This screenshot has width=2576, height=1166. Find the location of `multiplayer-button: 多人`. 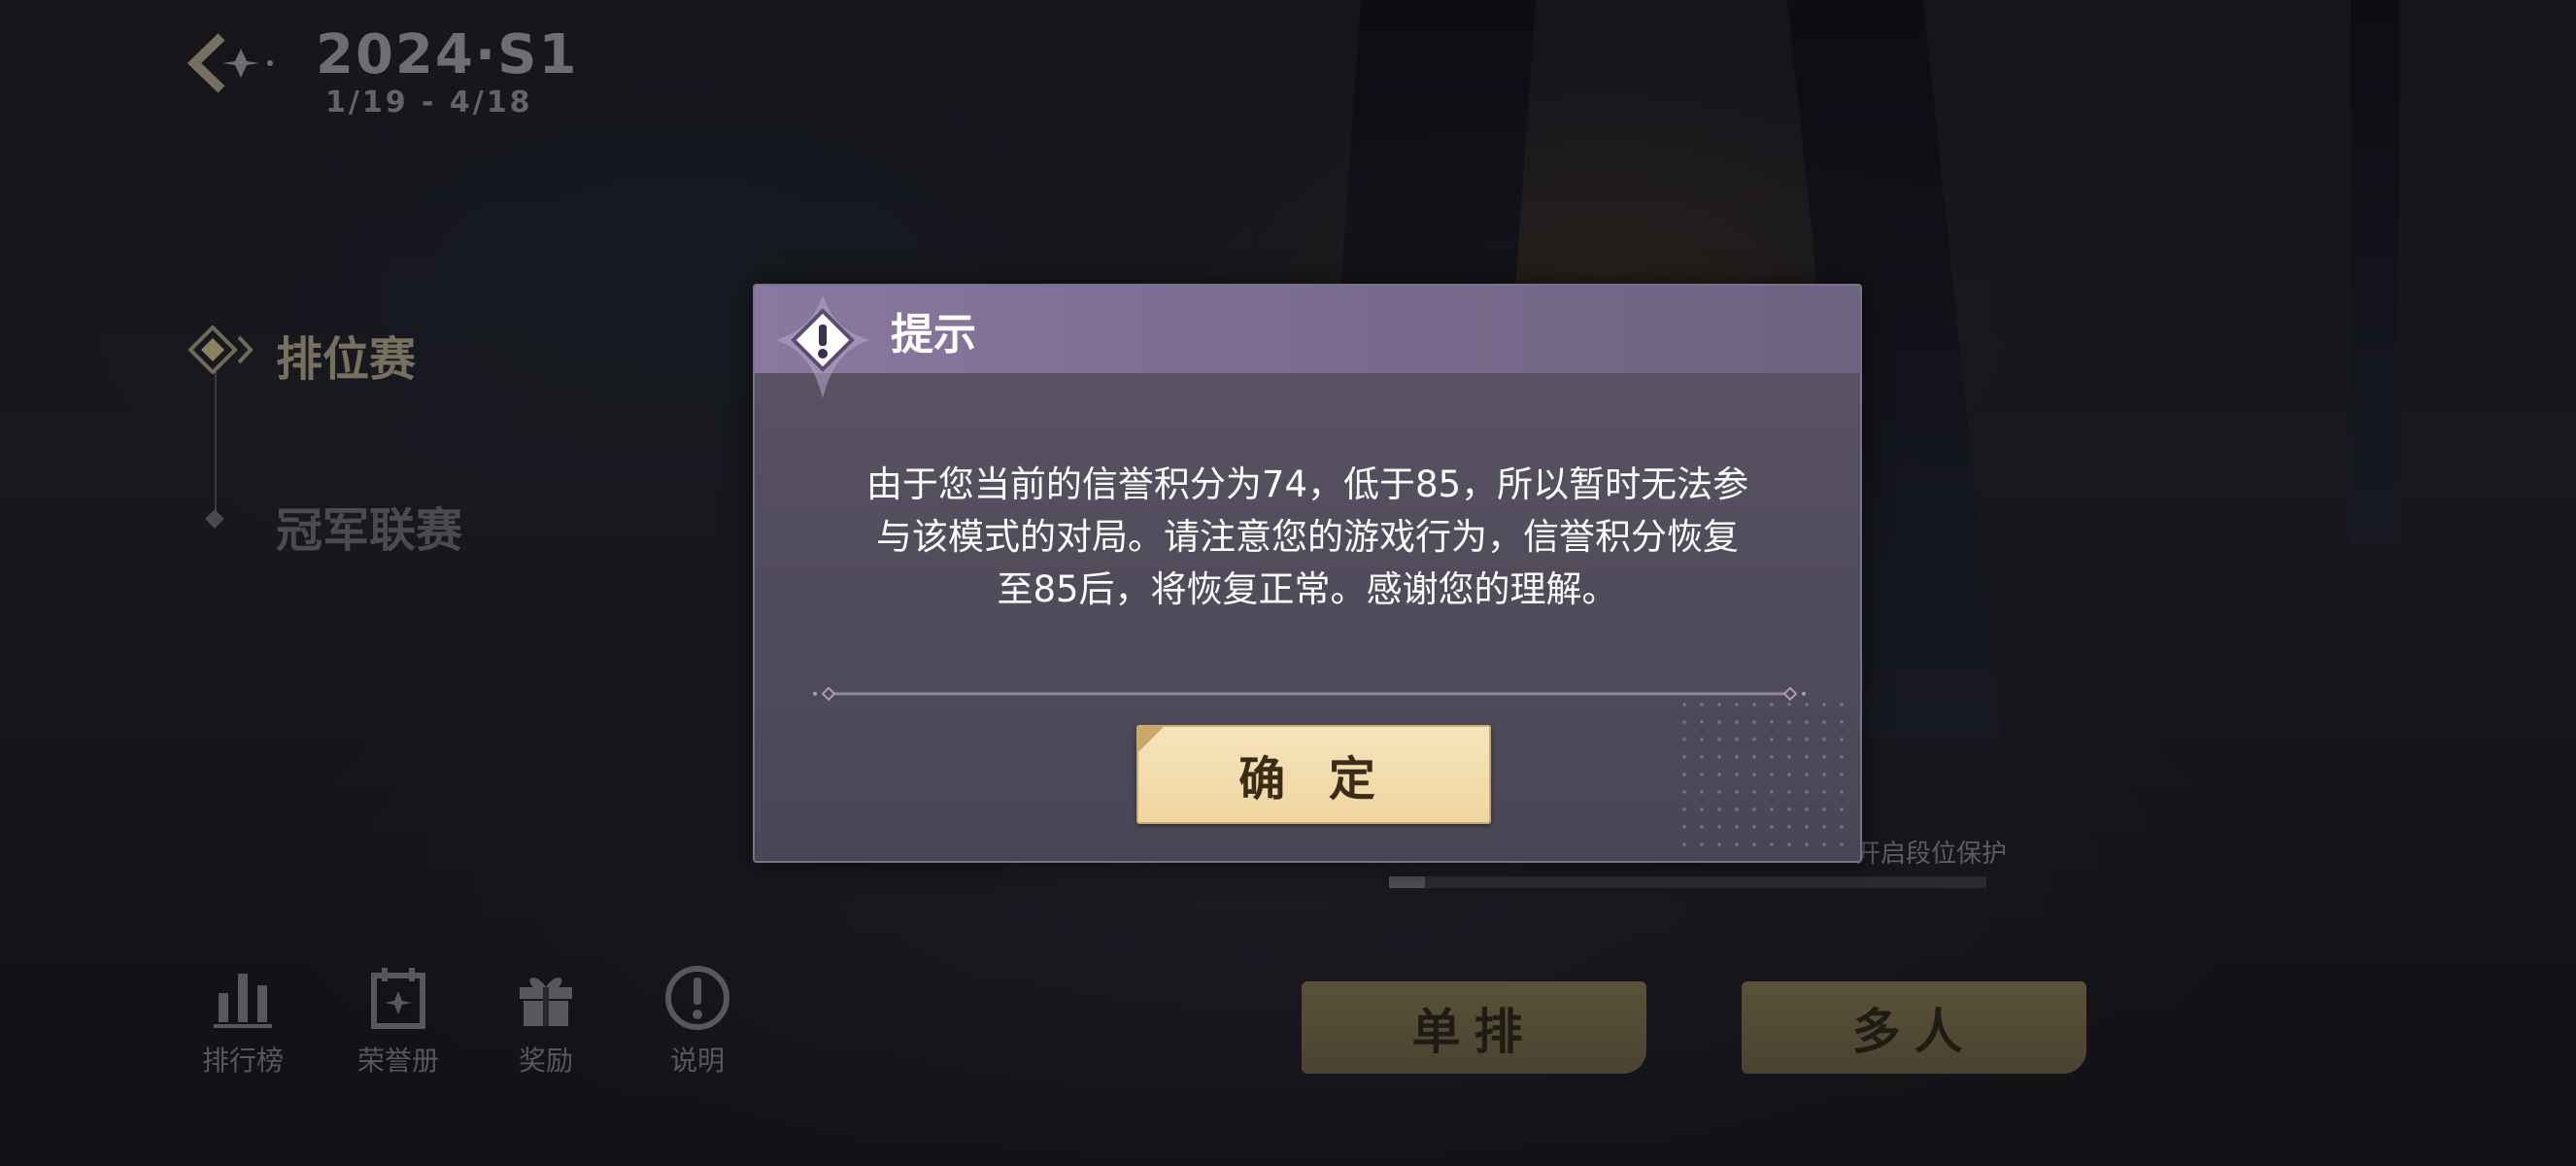

multiplayer-button: 多人 is located at coordinates (1914, 1027).